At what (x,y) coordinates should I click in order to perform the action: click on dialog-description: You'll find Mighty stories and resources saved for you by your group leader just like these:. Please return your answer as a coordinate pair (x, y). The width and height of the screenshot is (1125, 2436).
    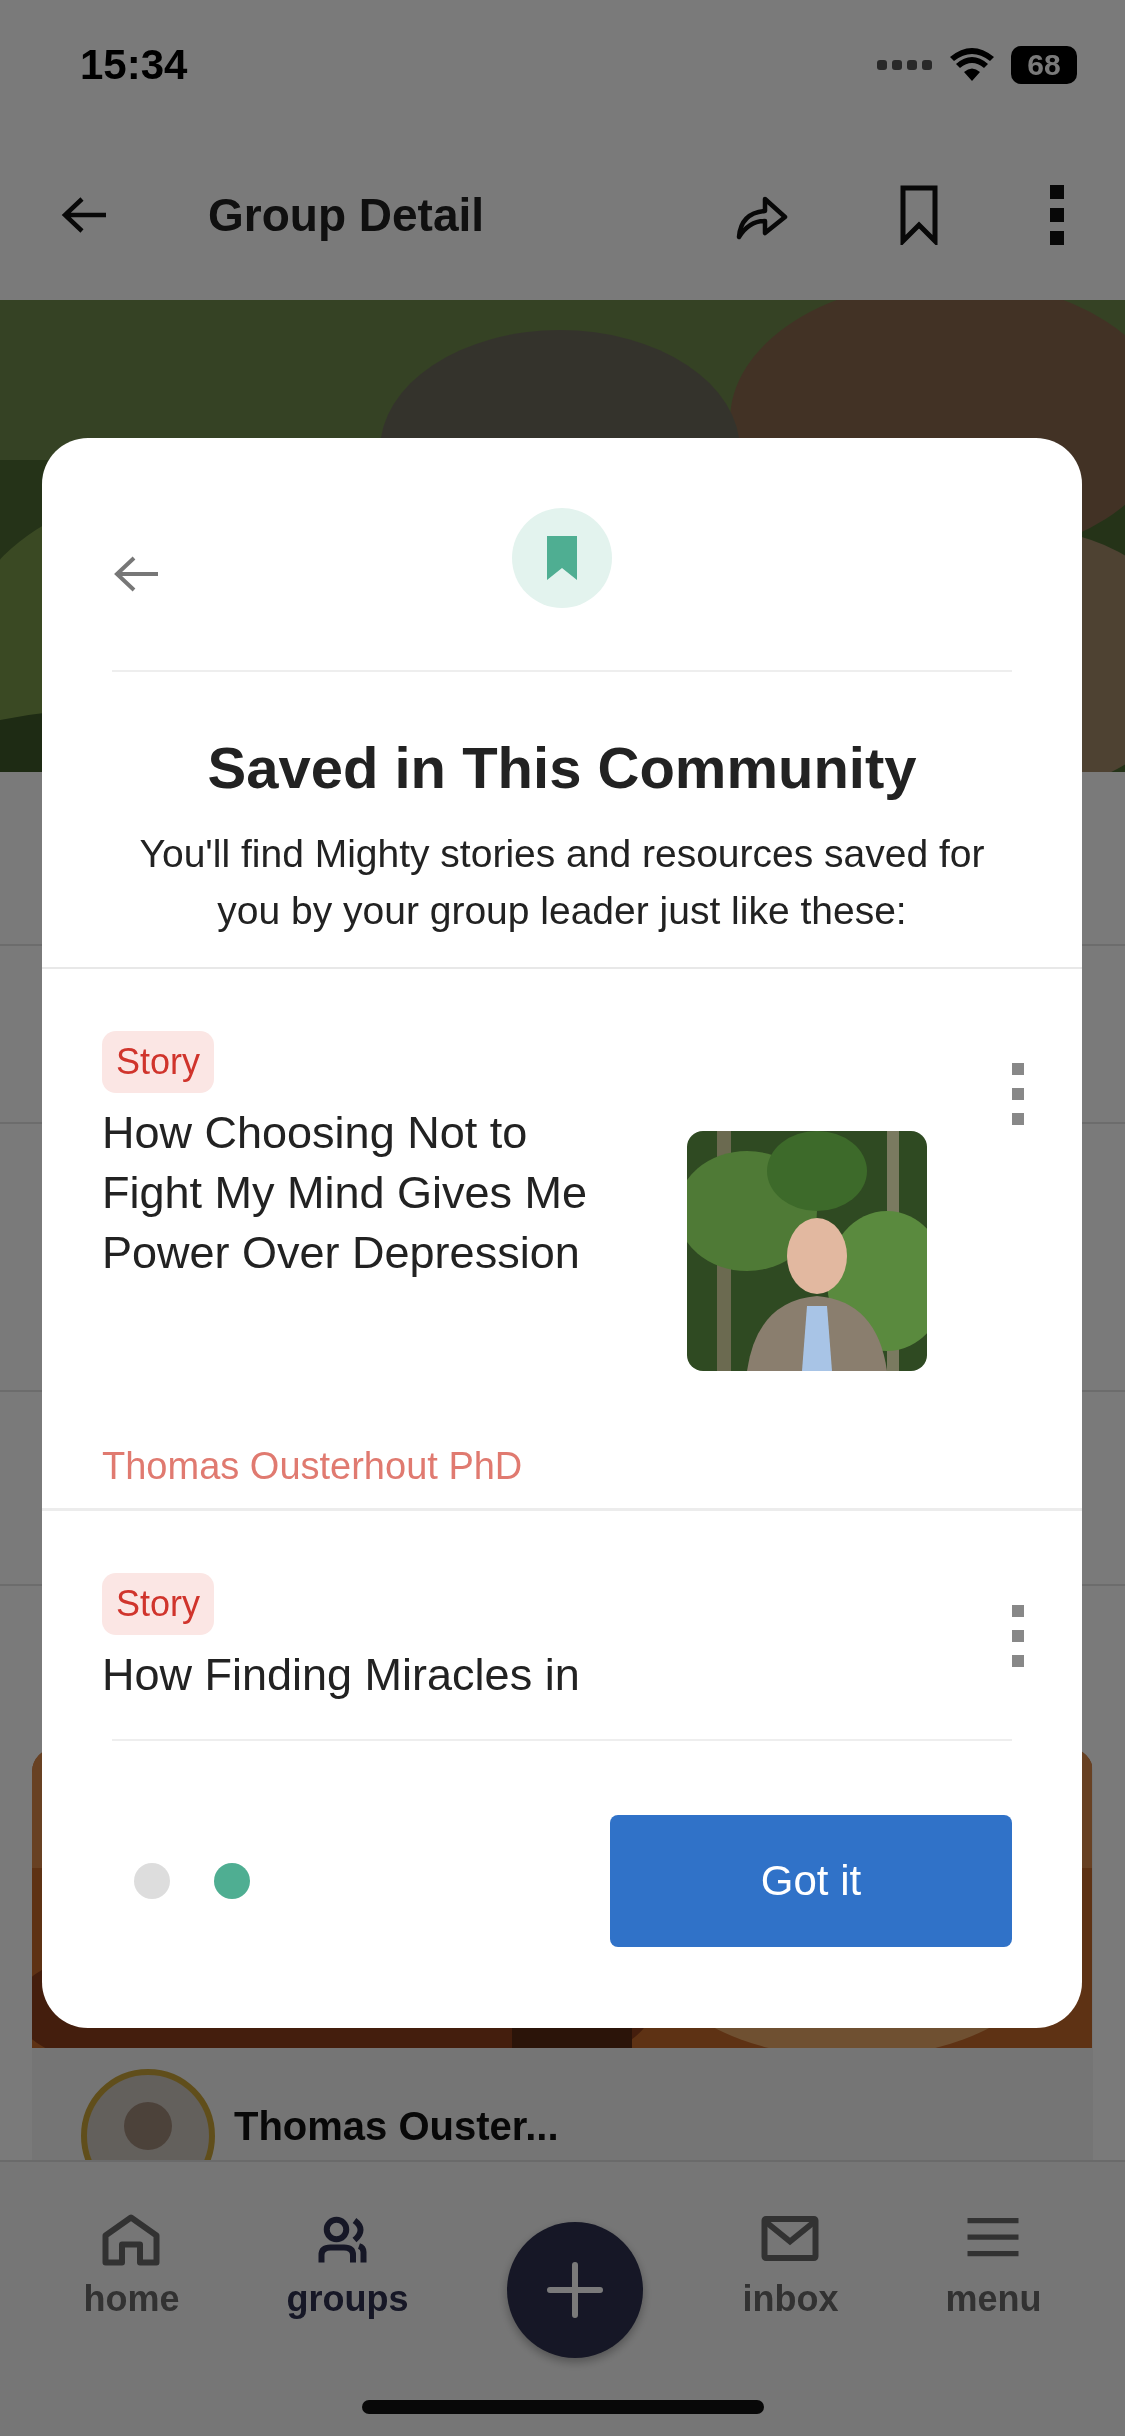
    Looking at the image, I should click on (562, 885).